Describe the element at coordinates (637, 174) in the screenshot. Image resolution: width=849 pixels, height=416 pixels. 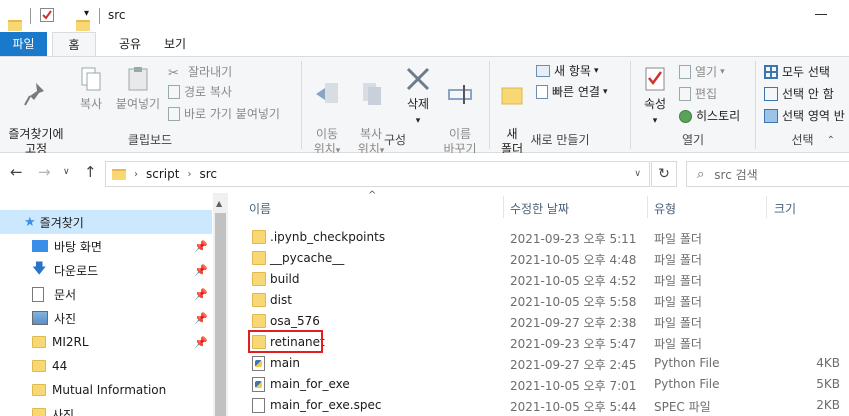
I see `address-dropdown-icon: ∨` at that location.